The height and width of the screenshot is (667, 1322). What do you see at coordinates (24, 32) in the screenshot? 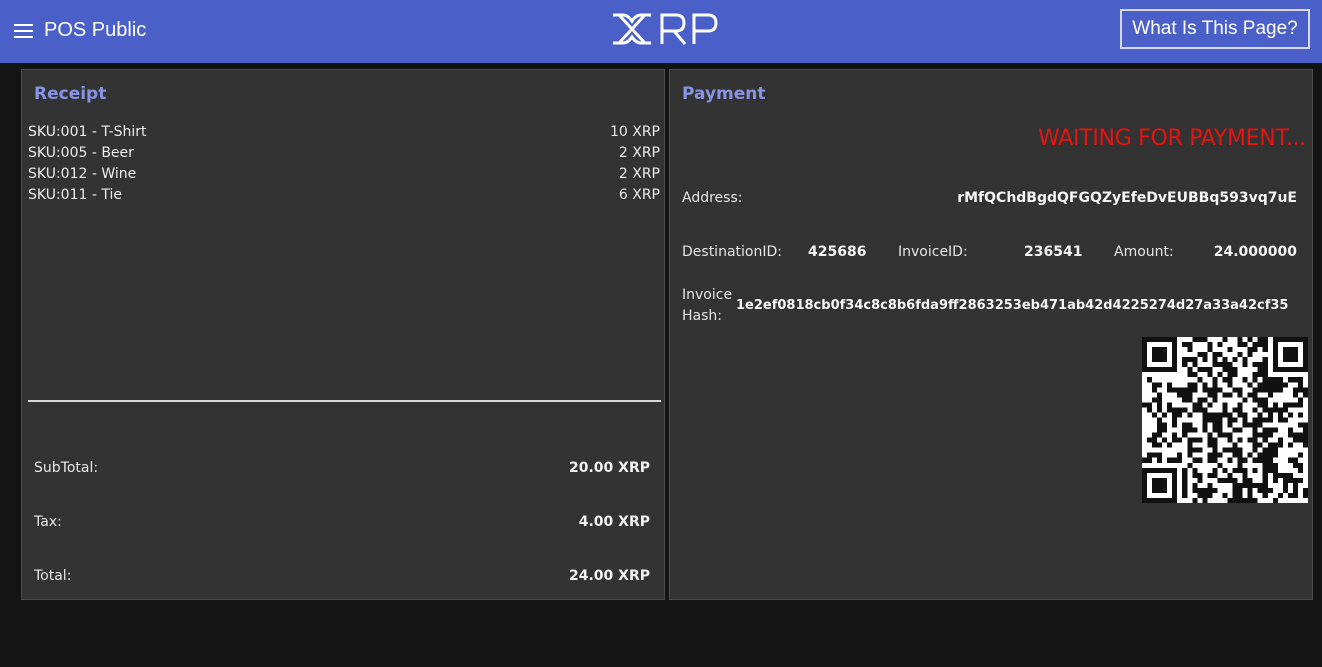
I see `hamburger-menu-icon` at bounding box center [24, 32].